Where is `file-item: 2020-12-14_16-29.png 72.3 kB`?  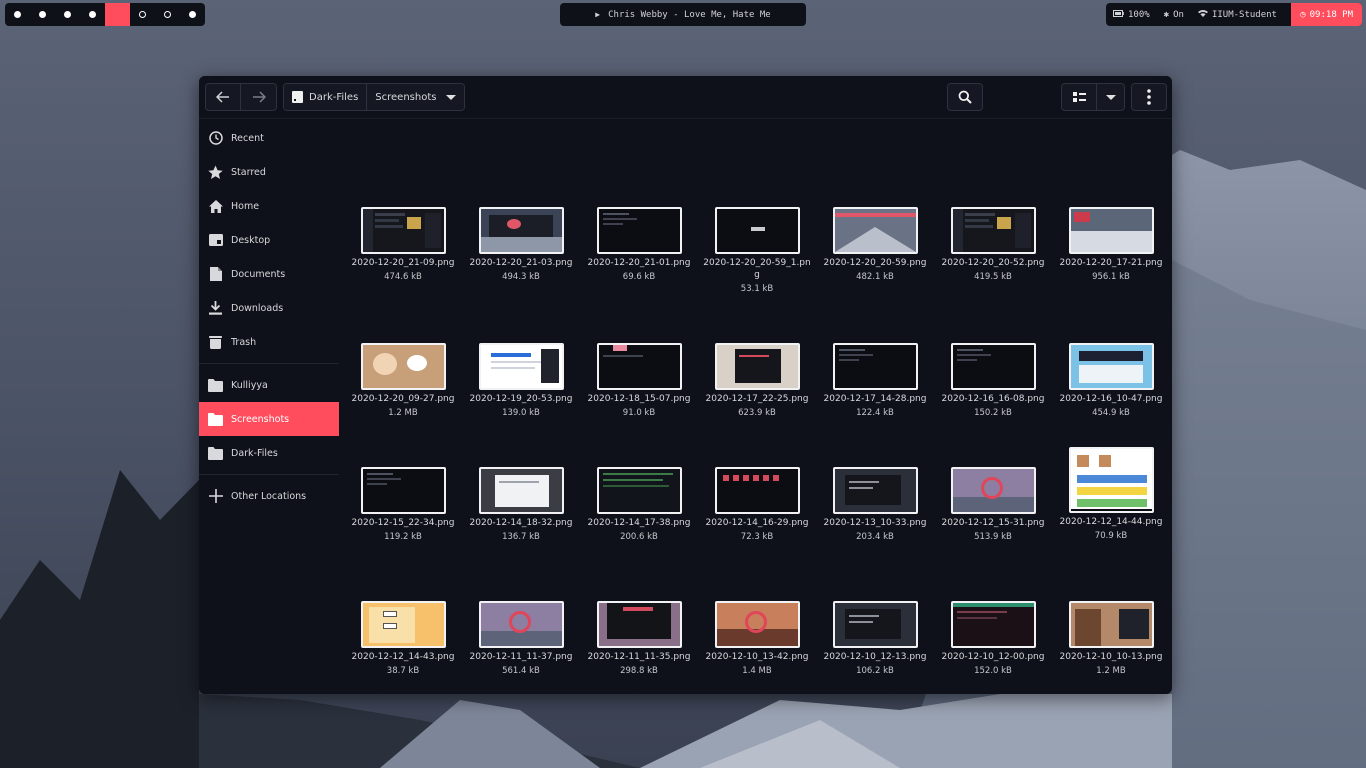 file-item: 2020-12-14_16-29.png 72.3 kB is located at coordinates (757, 505).